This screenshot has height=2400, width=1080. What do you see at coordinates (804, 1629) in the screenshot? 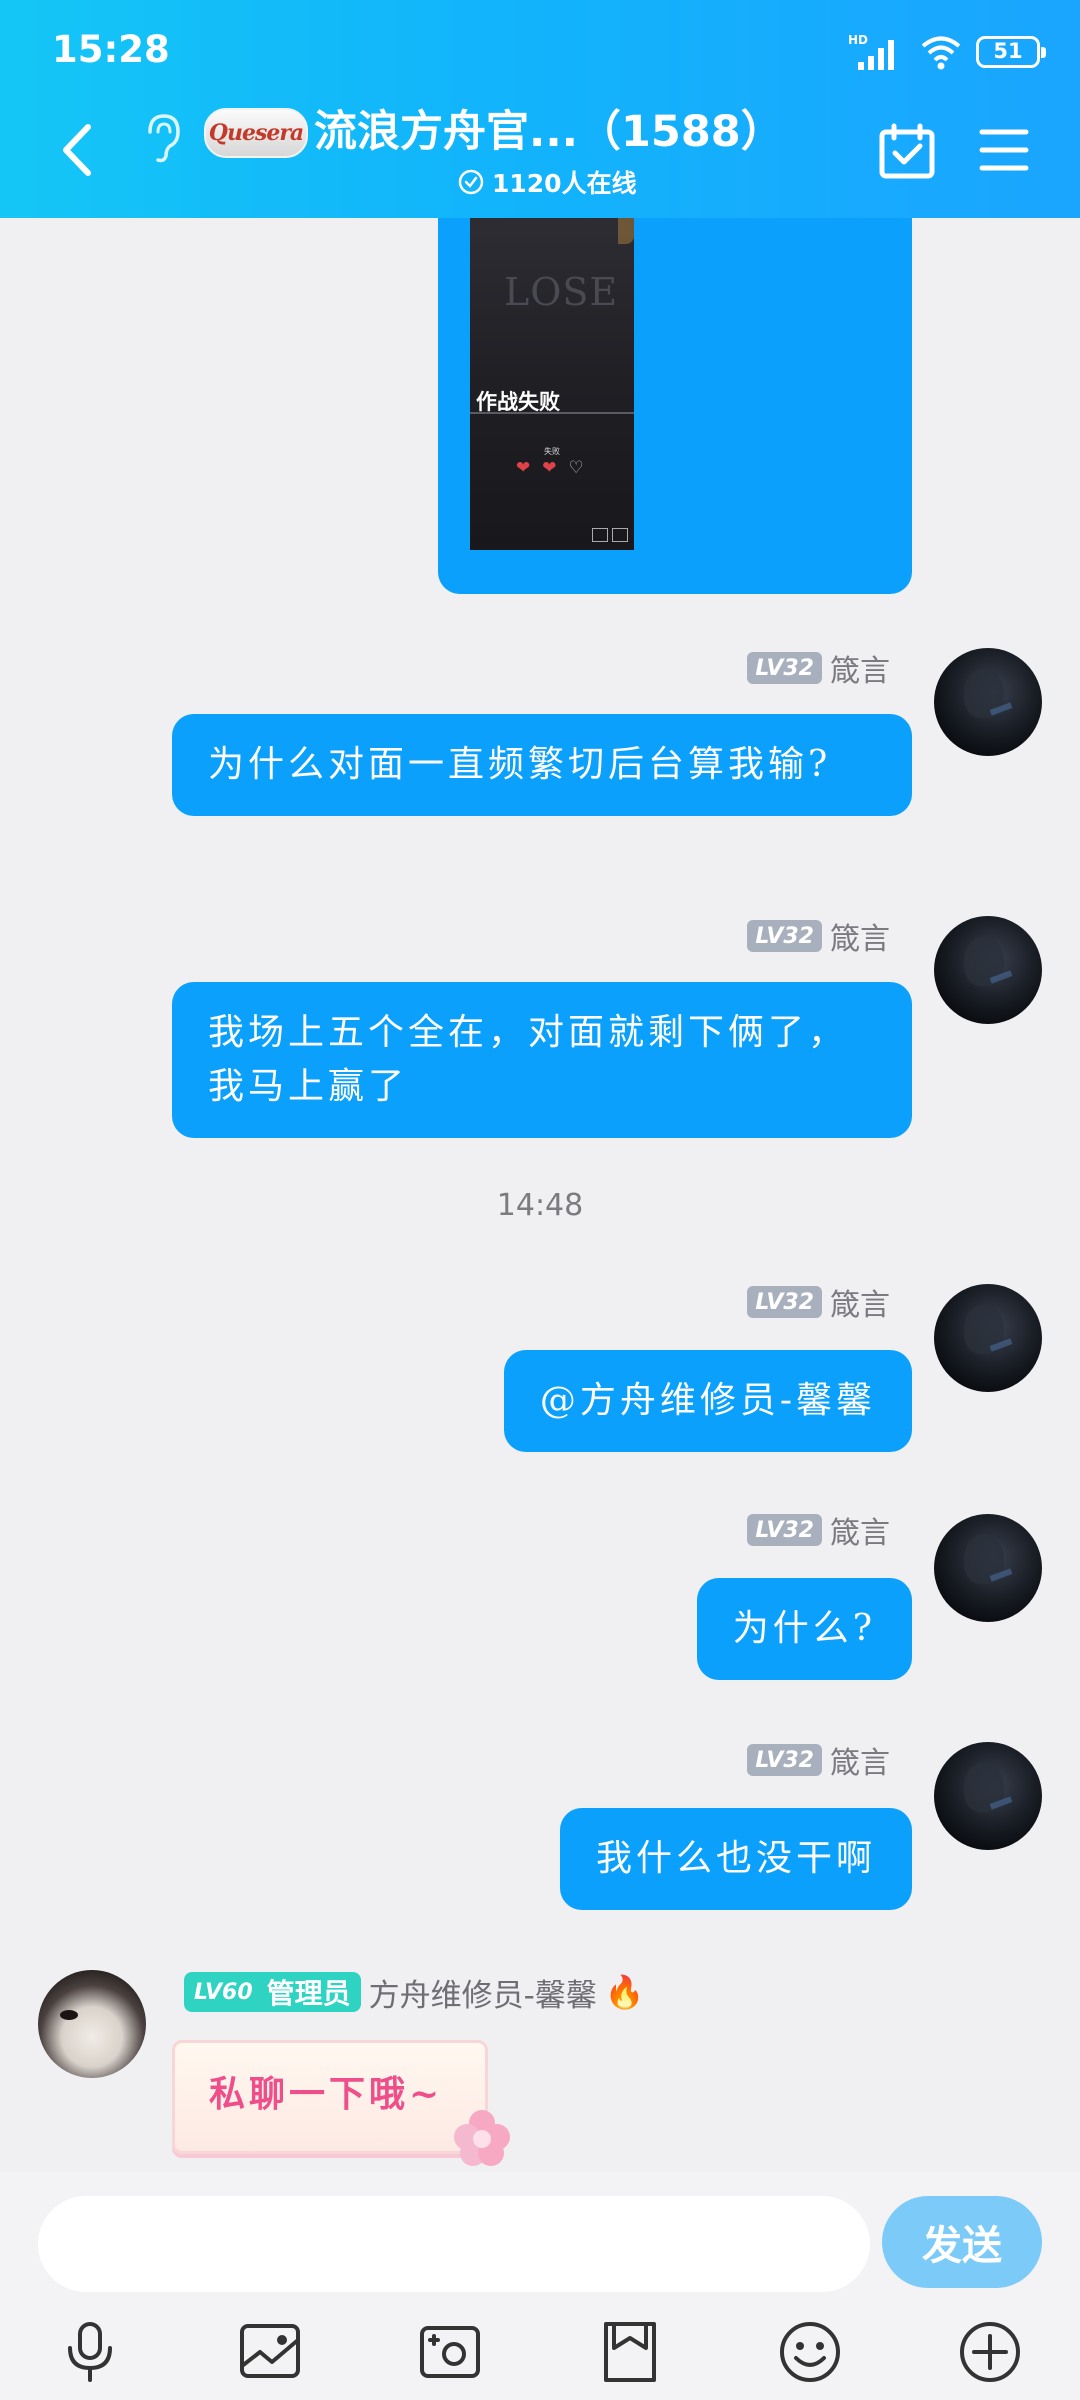
I see `message-bubble: 为什么?` at bounding box center [804, 1629].